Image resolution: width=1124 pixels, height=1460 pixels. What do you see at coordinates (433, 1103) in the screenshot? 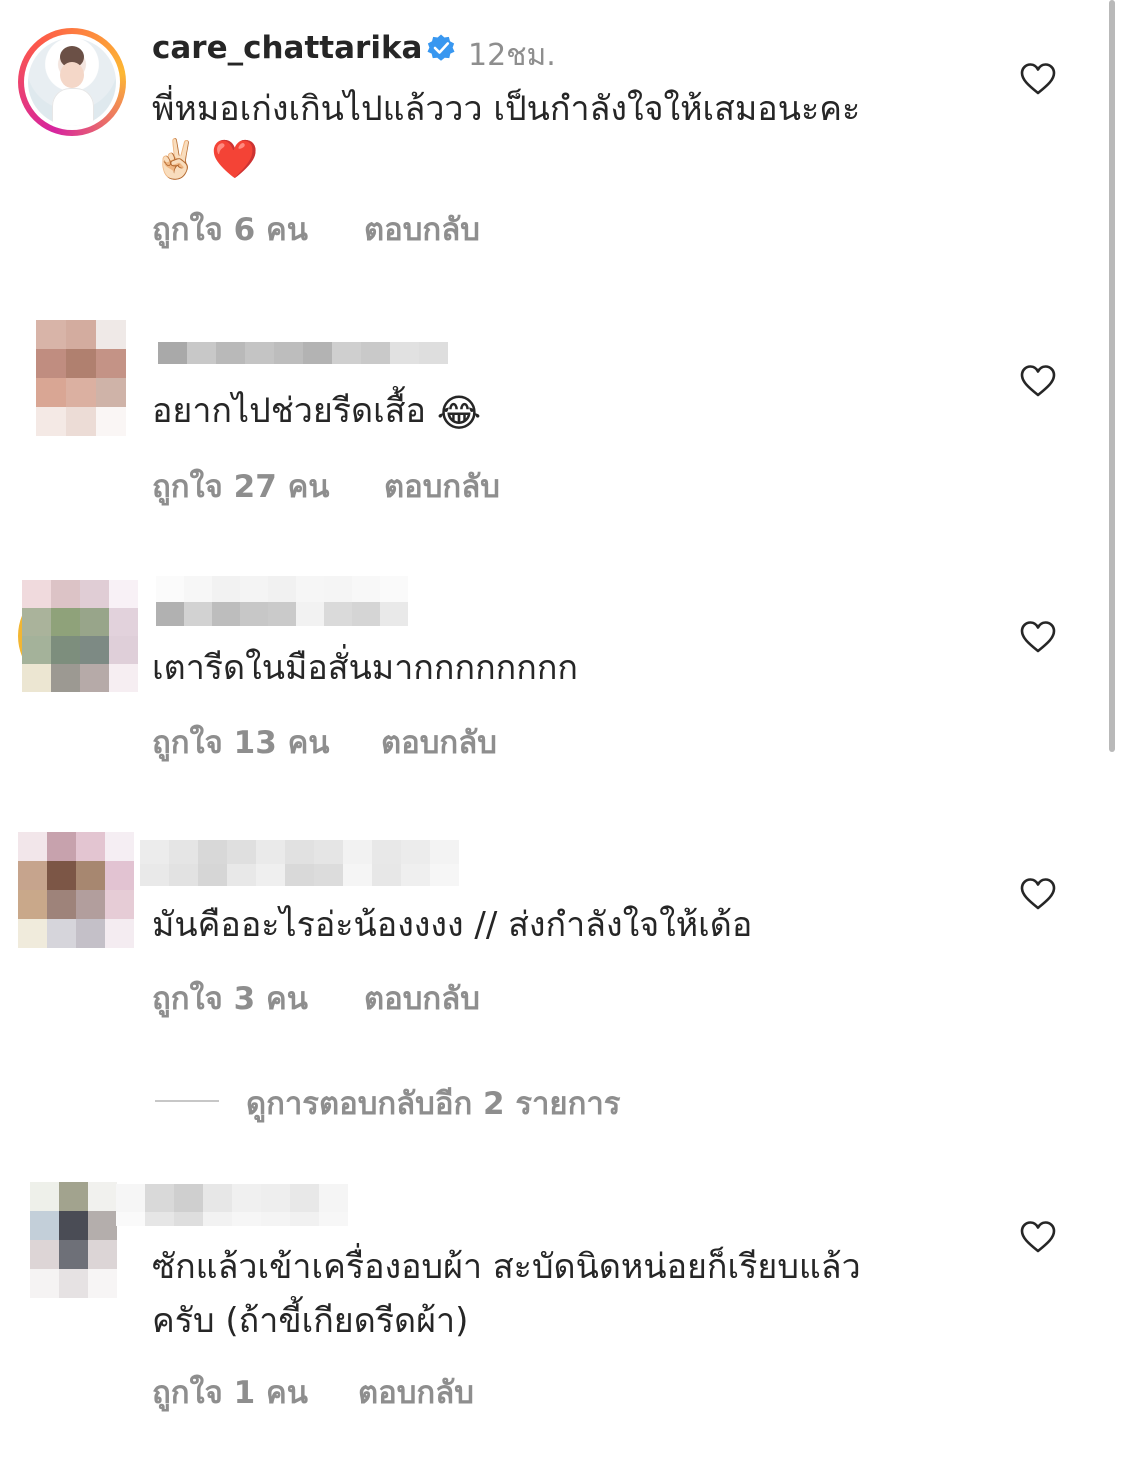
I see `view-more-replies-label: ดูการตอบกลับอีก 2 รายการ` at bounding box center [433, 1103].